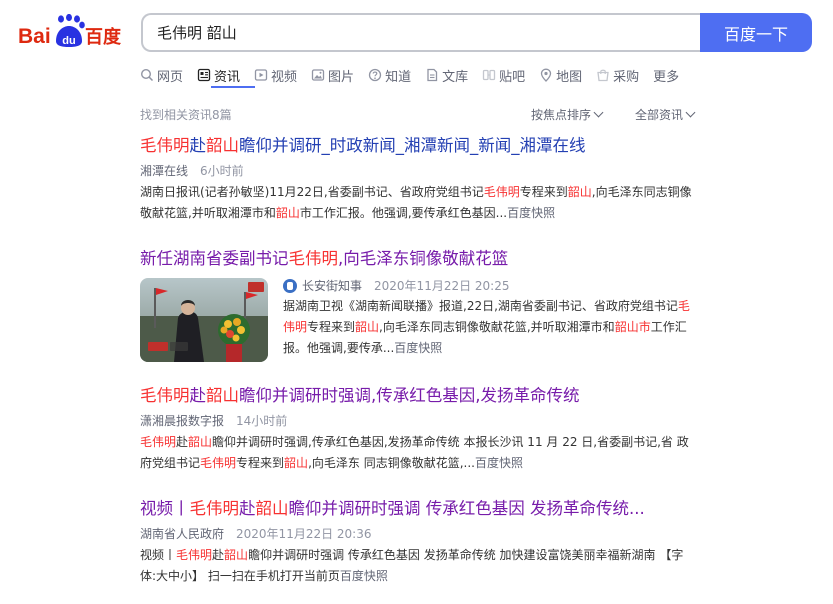 The width and height of the screenshot is (833, 604). Describe the element at coordinates (497, 327) in the screenshot. I see `abstract-text: ,向毛泽东同志铜像敬献花篮,并听取湘潭市和` at that location.